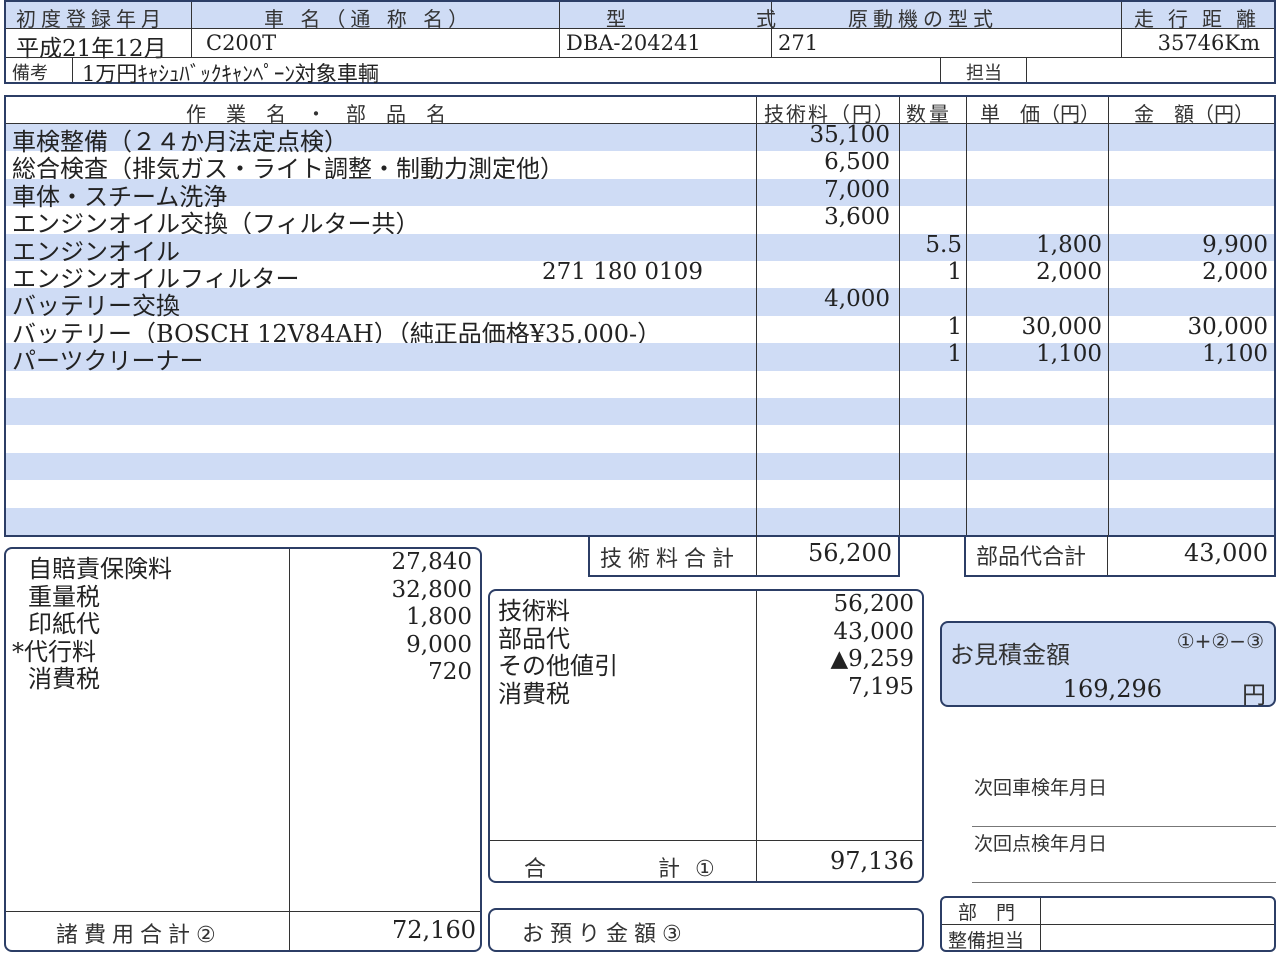  Describe the element at coordinates (706, 635) in the screenshot. I see `summary-row: 部品代 43,000` at that location.